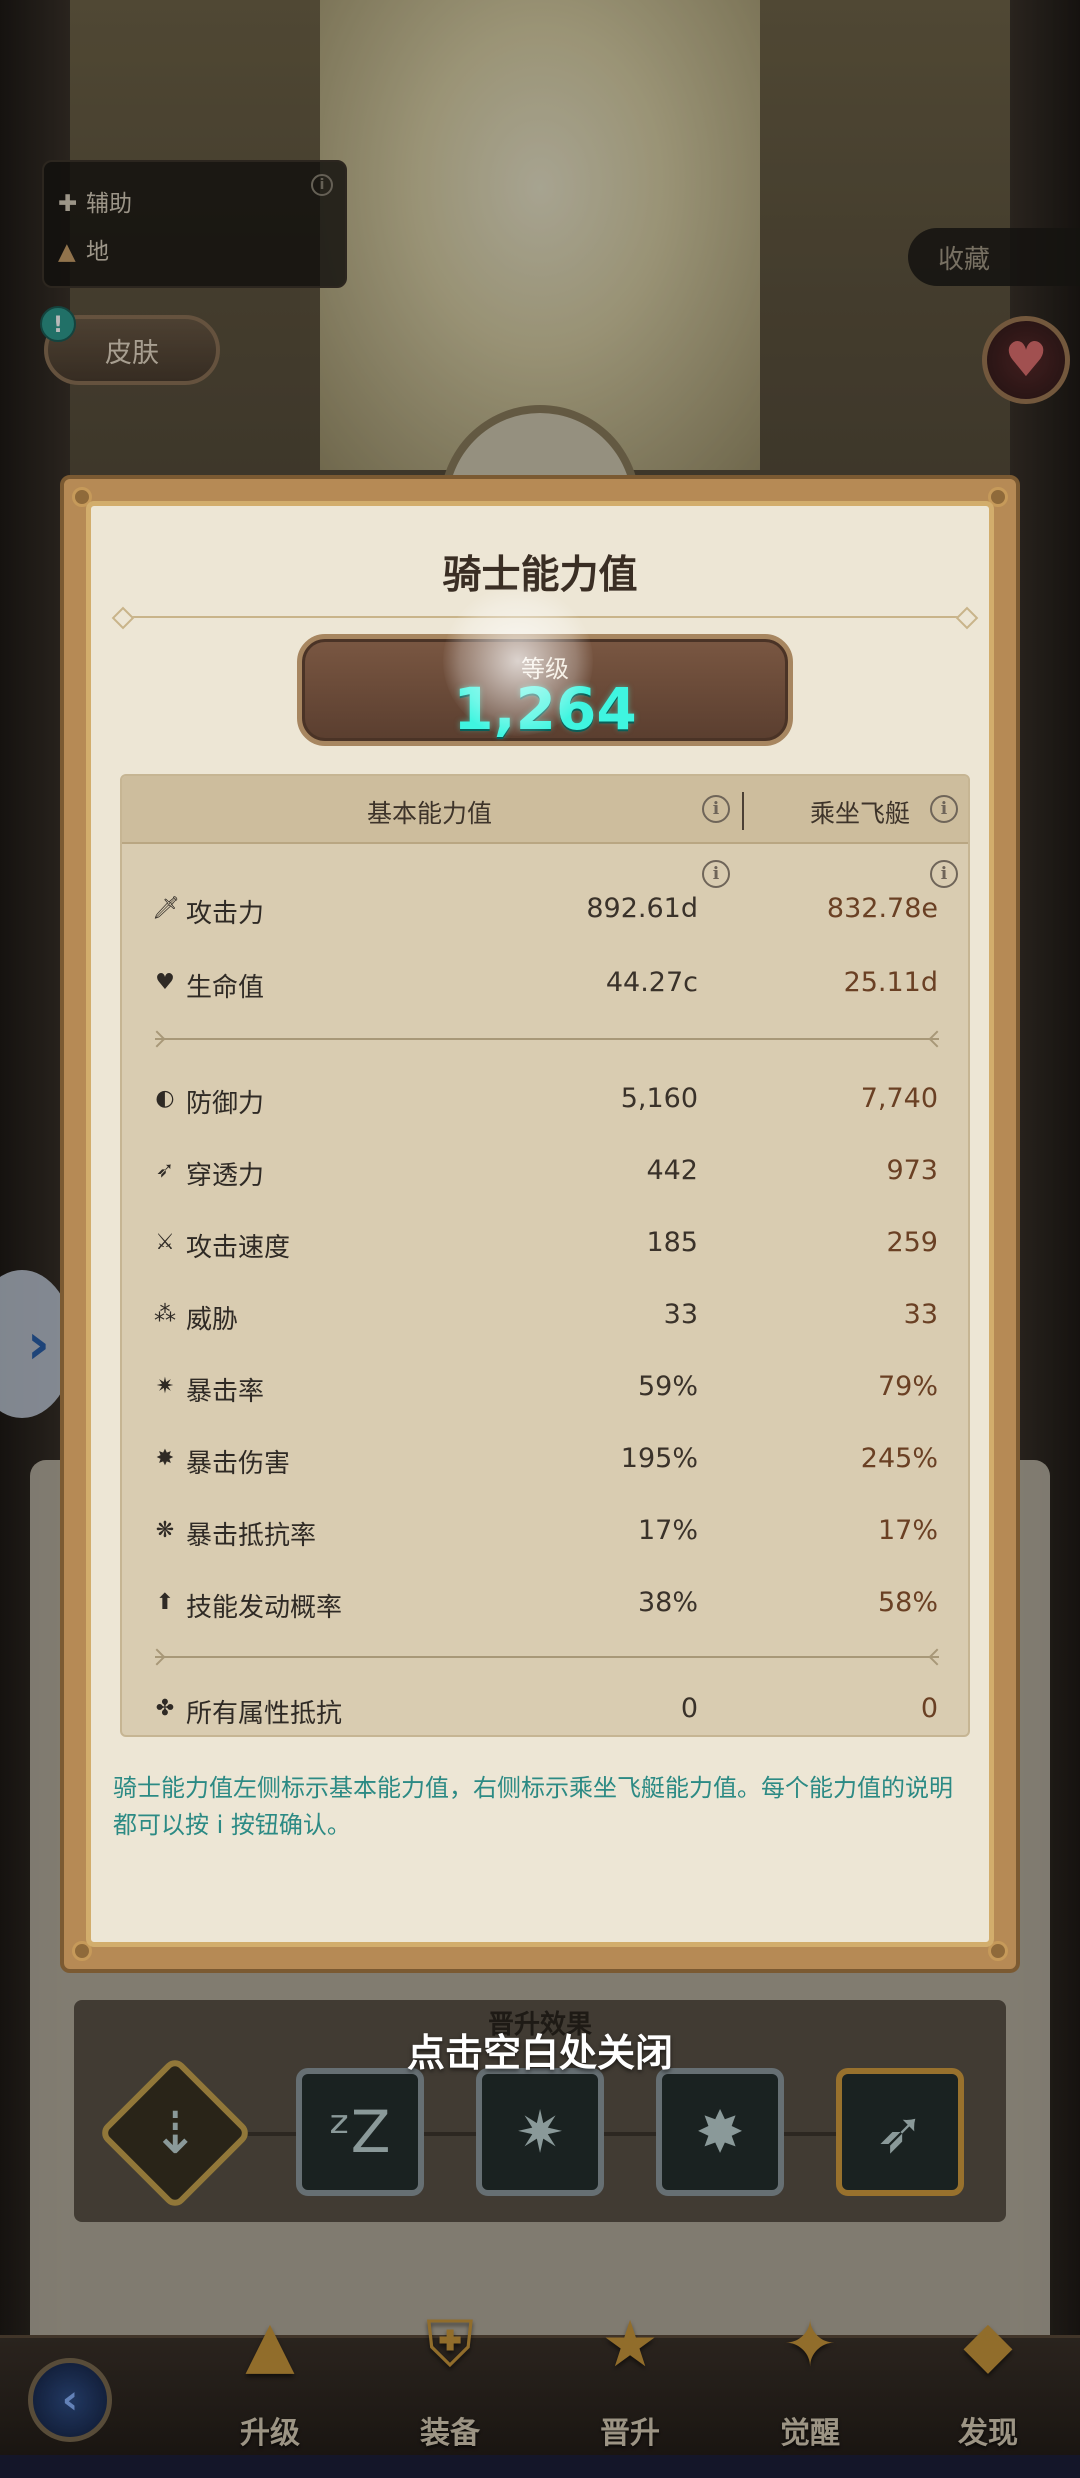 The image size is (1080, 2478). I want to click on modal-title: 骑士能力值, so click(540, 575).